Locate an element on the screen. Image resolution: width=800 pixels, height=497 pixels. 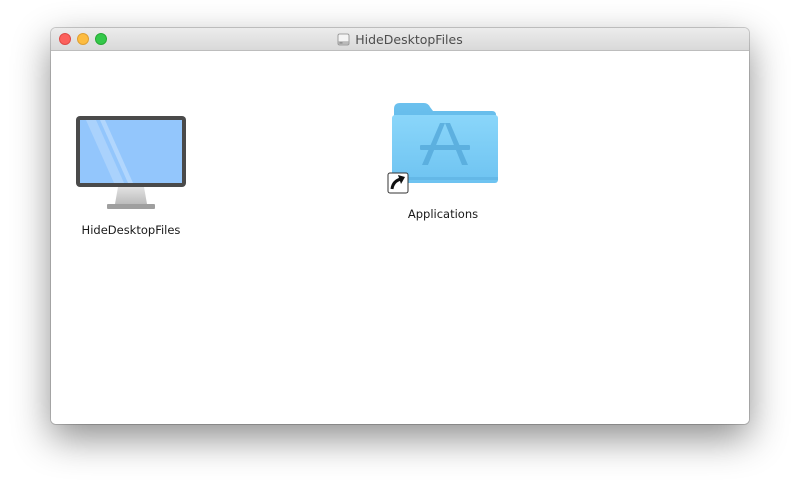
window-title: HideDesktopFiles is located at coordinates (409, 39).